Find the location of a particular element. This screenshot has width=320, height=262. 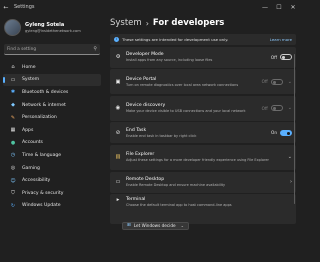

user-email: gyleng@insidethenetwork.com is located at coordinates (53, 30).